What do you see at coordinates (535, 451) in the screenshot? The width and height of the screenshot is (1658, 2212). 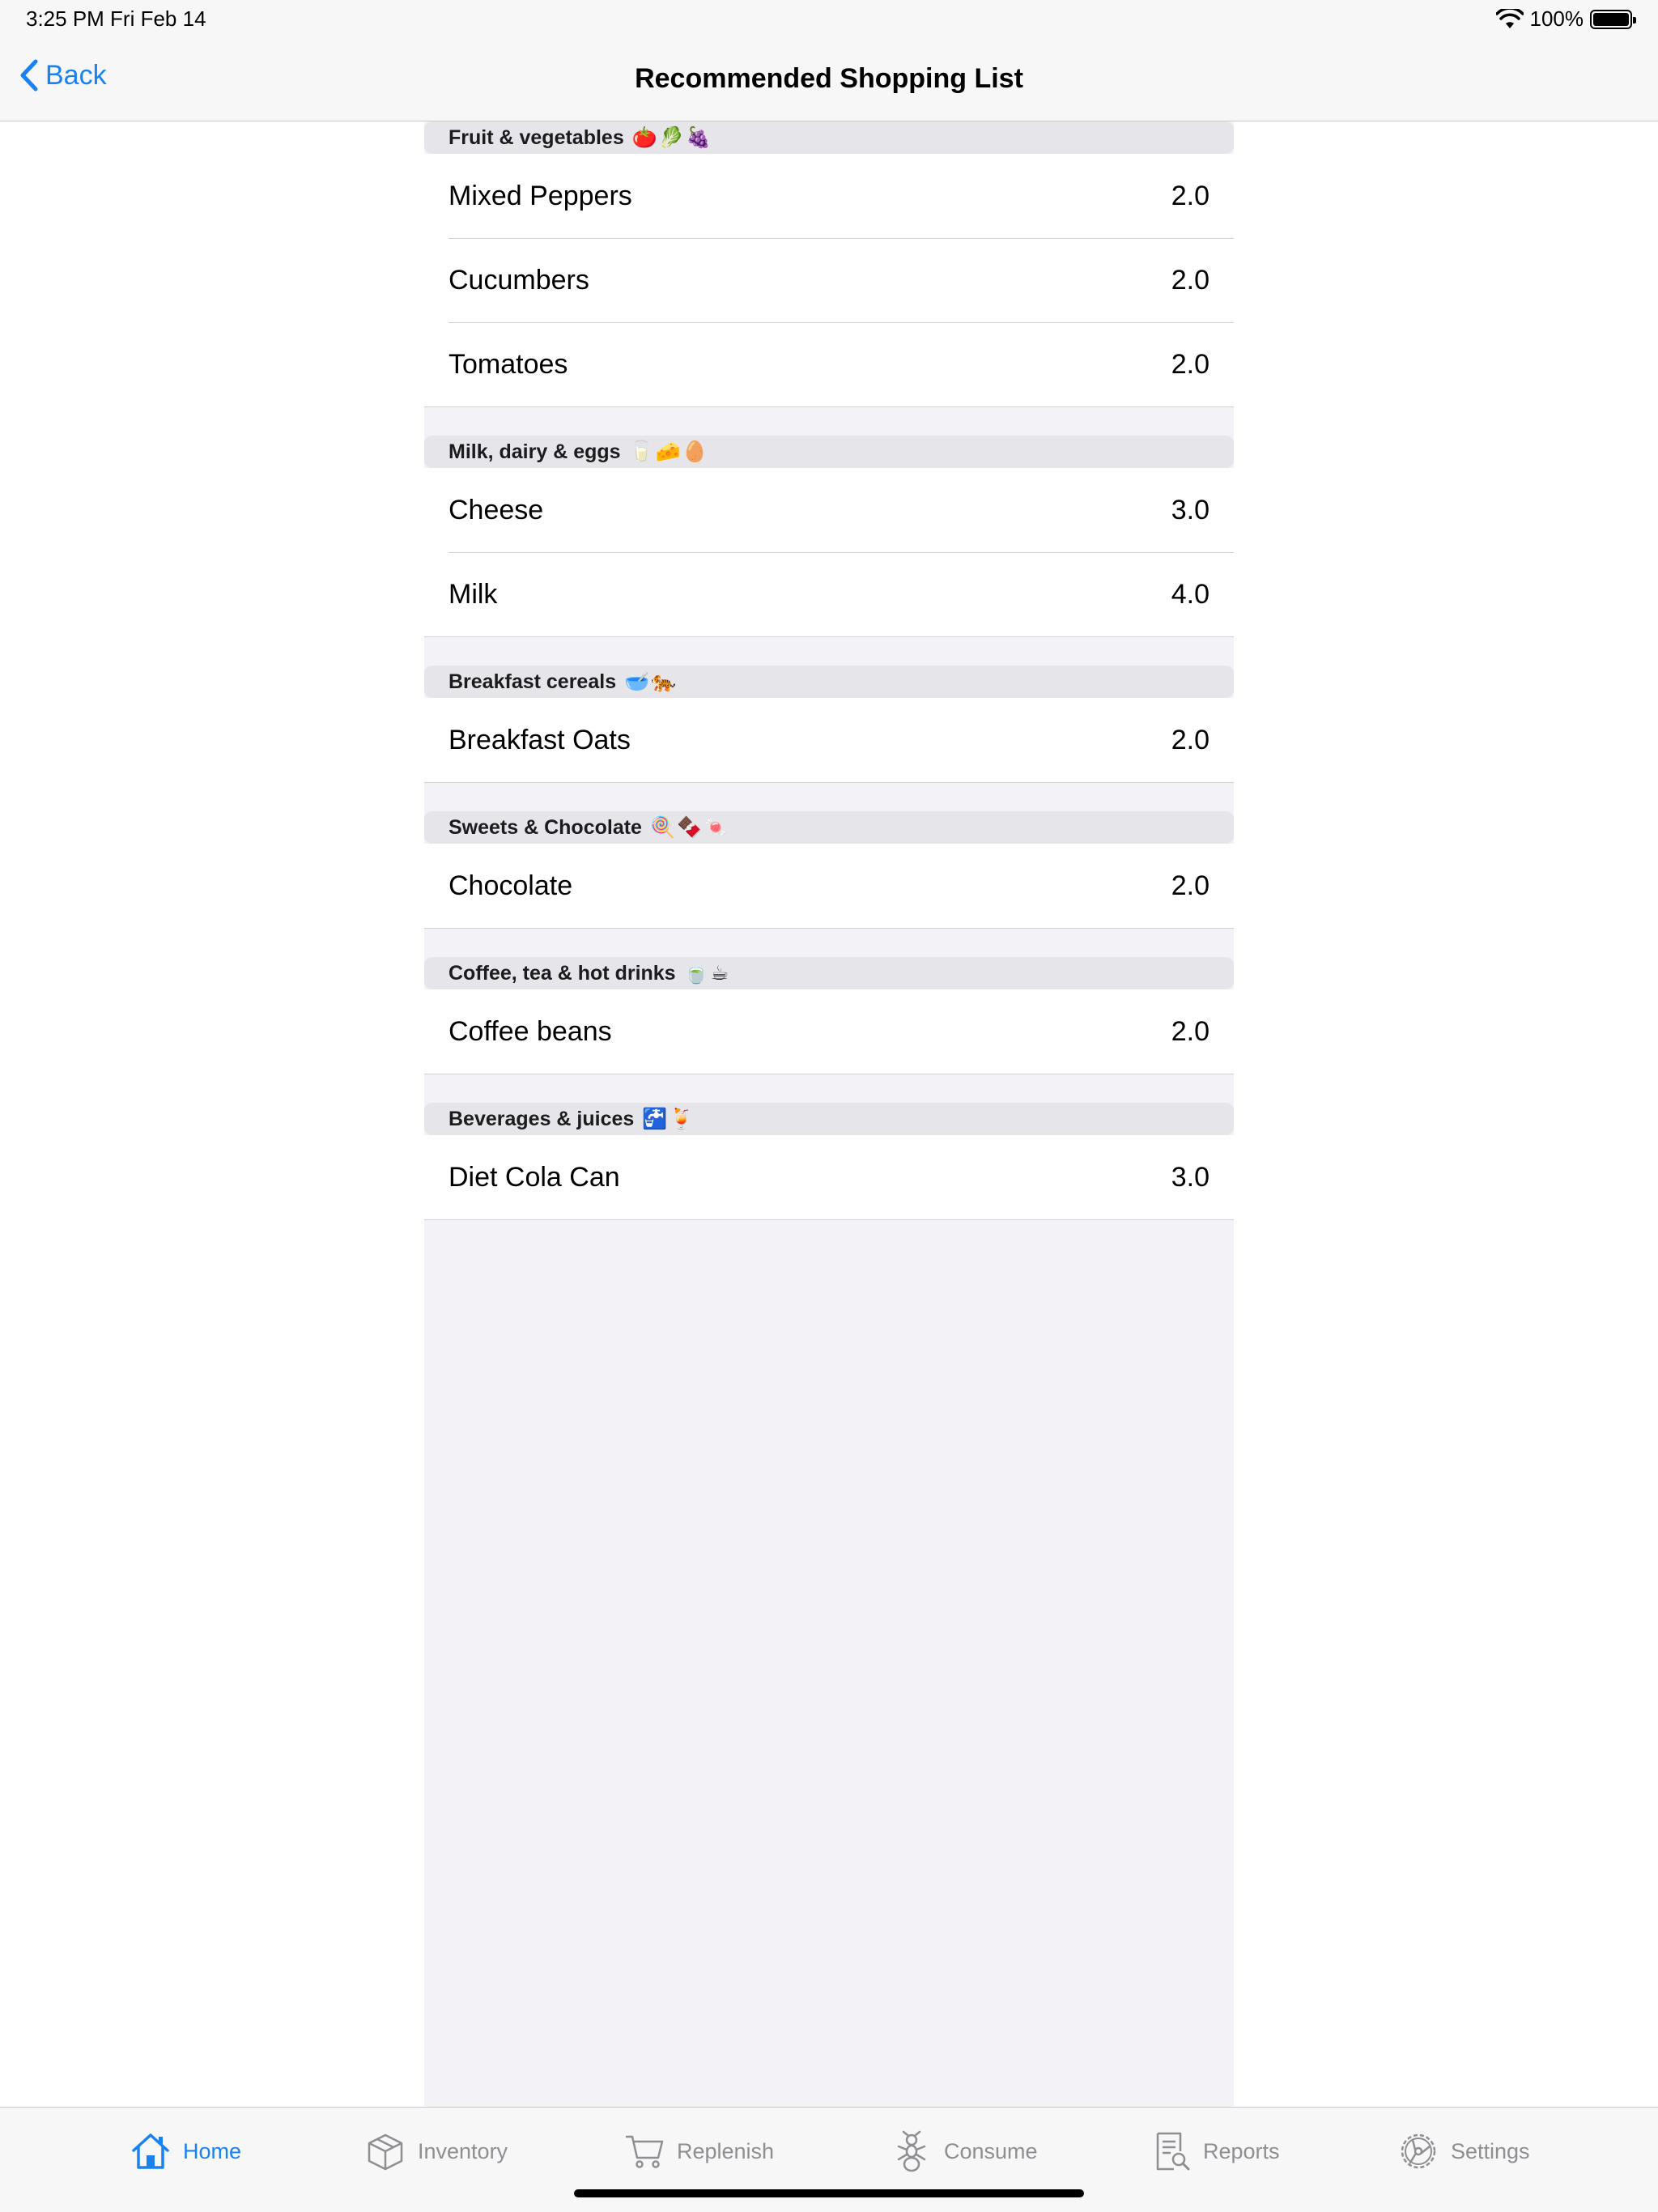 I see `section-title: Milk, dairy & eggs` at bounding box center [535, 451].